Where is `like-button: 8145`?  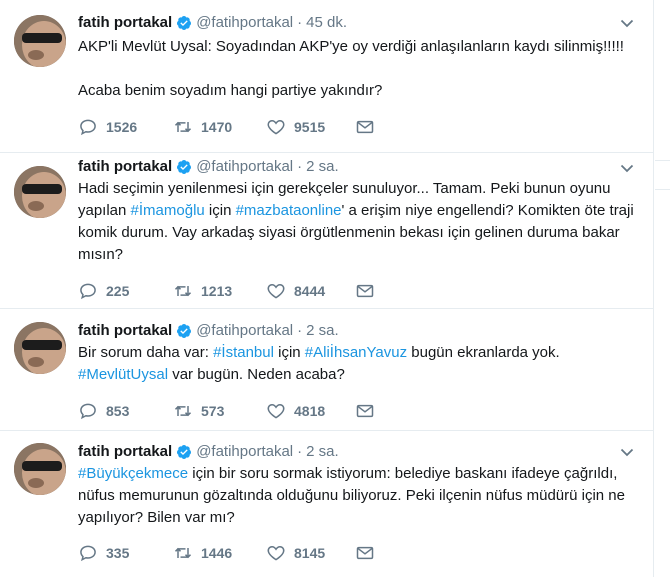
like-button: 8145 is located at coordinates (310, 553).